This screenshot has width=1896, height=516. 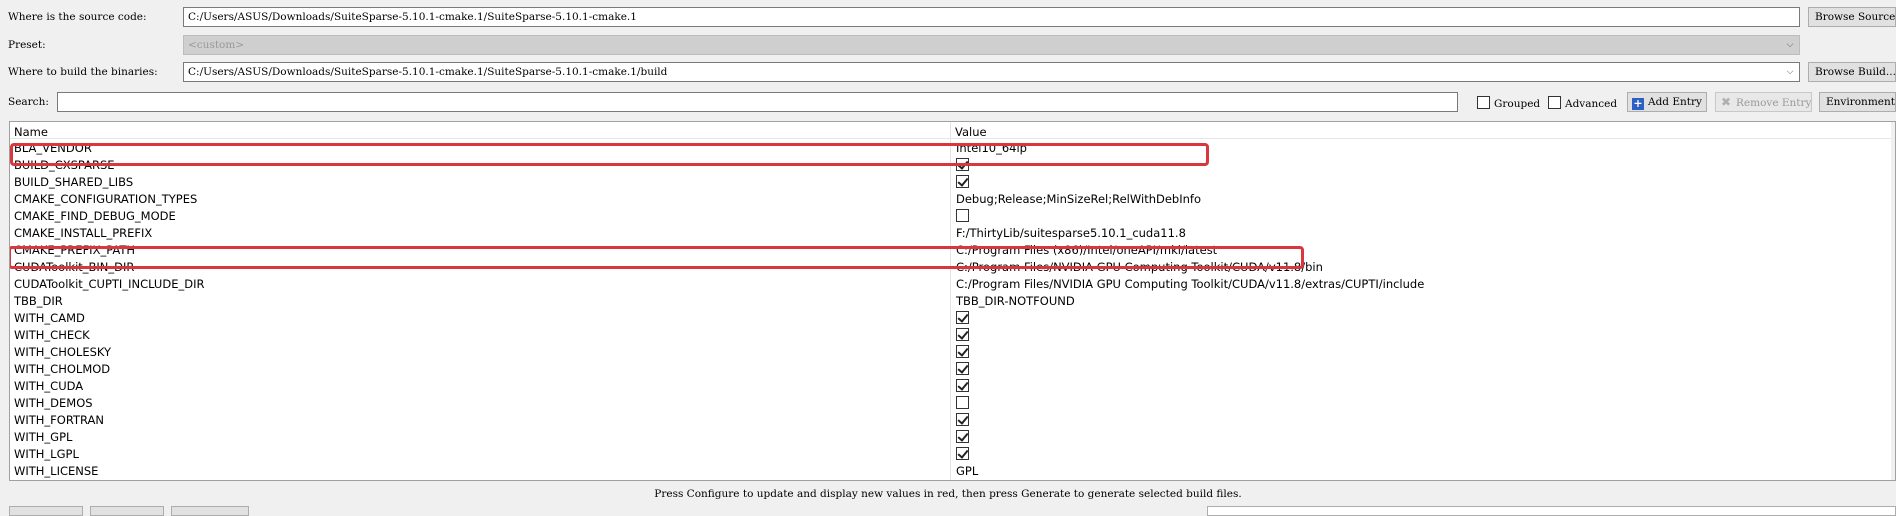 What do you see at coordinates (952, 368) in the screenshot?
I see `table-row: WITH_CHOLMOD` at bounding box center [952, 368].